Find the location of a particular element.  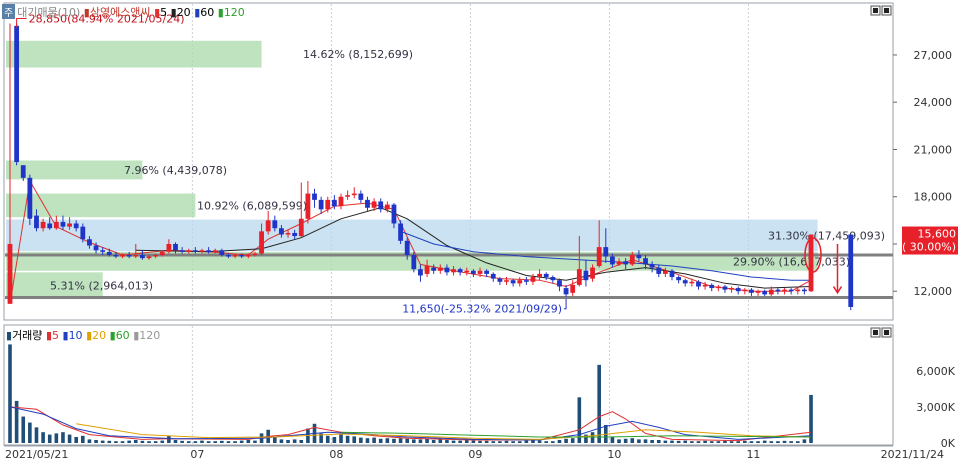

date-tick-label: 08 is located at coordinates (336, 454).